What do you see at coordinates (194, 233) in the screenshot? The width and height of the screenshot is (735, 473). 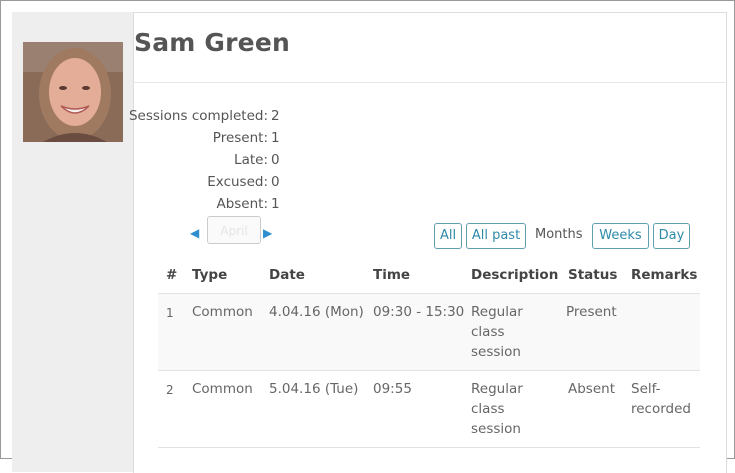 I see `prev-month-icon: ◀` at bounding box center [194, 233].